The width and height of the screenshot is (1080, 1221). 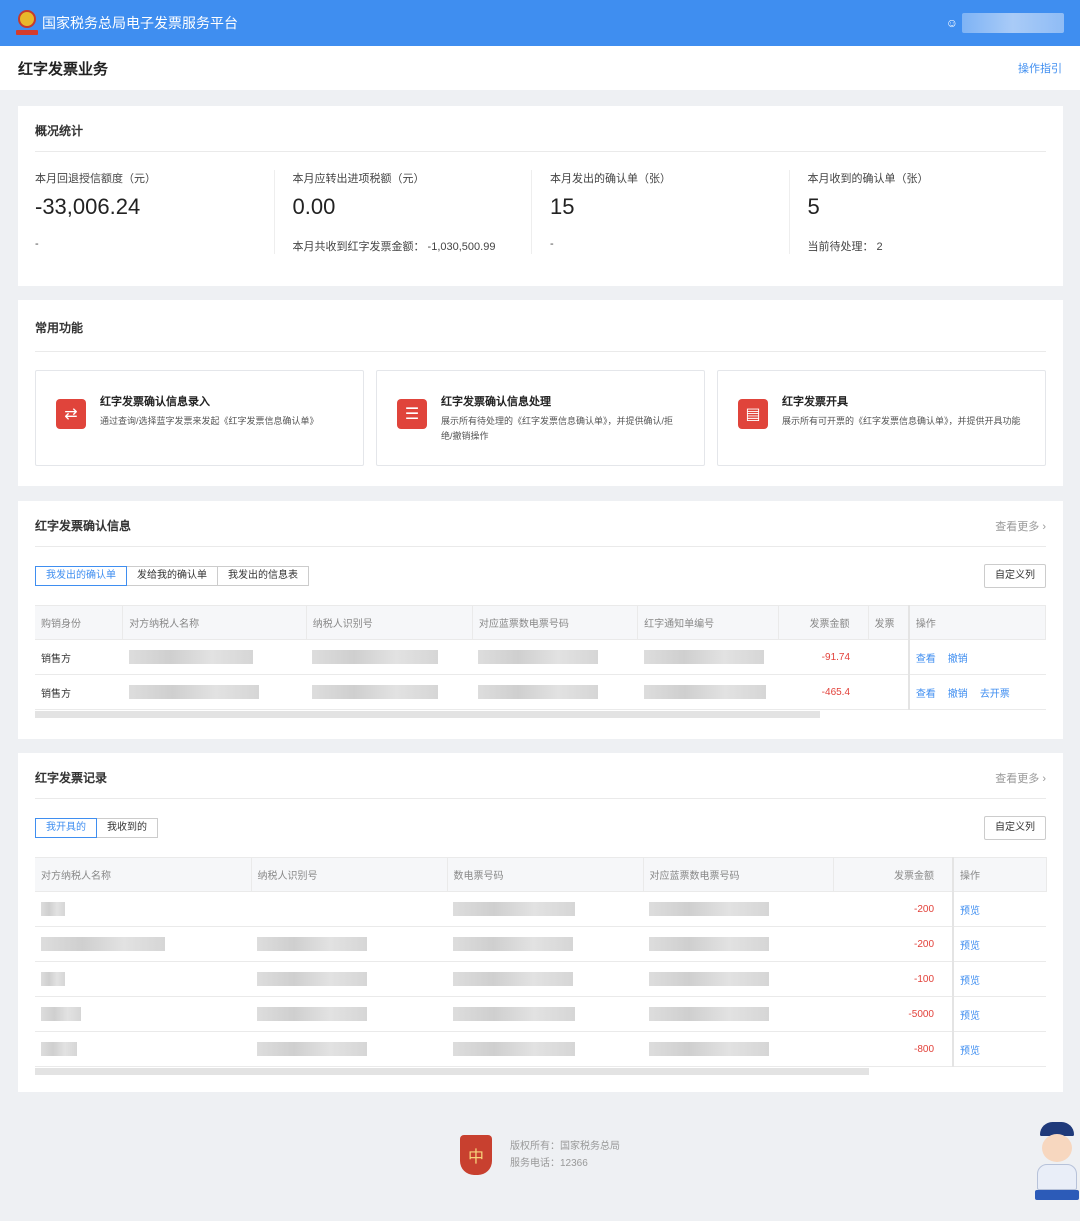 What do you see at coordinates (881, 418) in the screenshot?
I see `func-invoice-issue: ▤ 红字发票开具 展示所有可开票的《红字发票信息确认单》，并提供开具功能` at bounding box center [881, 418].